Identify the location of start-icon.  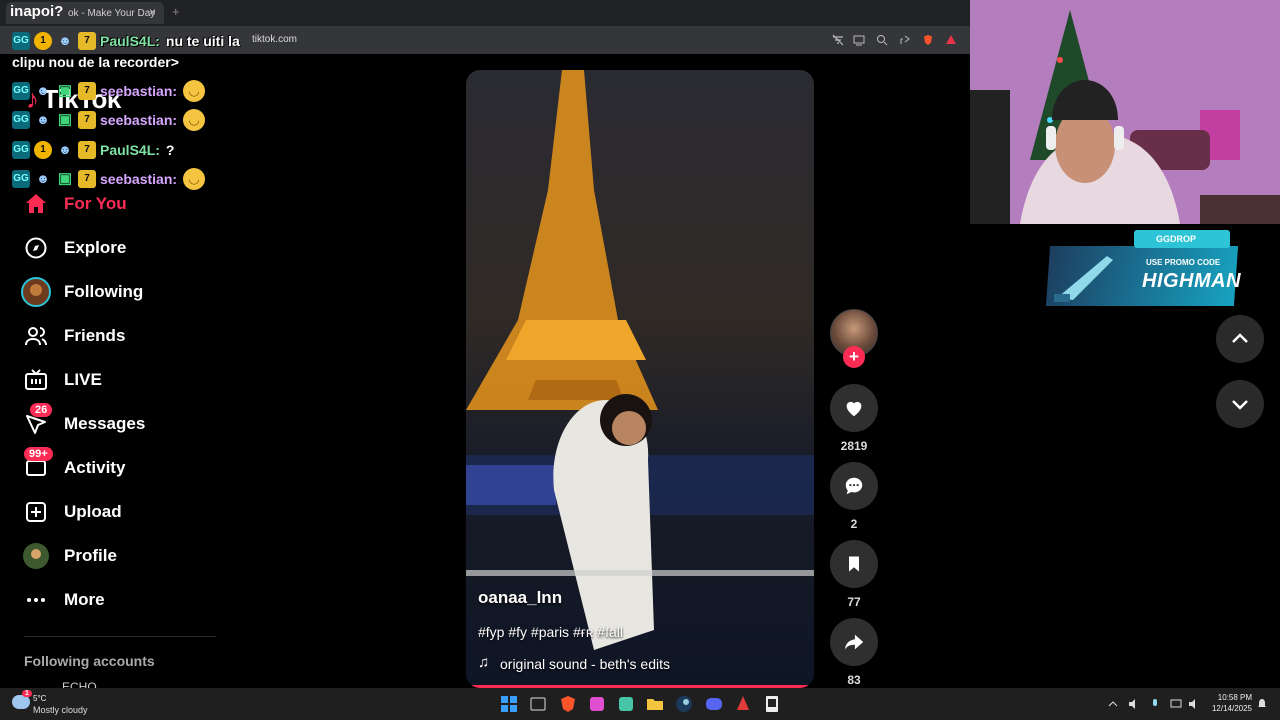
(509, 704).